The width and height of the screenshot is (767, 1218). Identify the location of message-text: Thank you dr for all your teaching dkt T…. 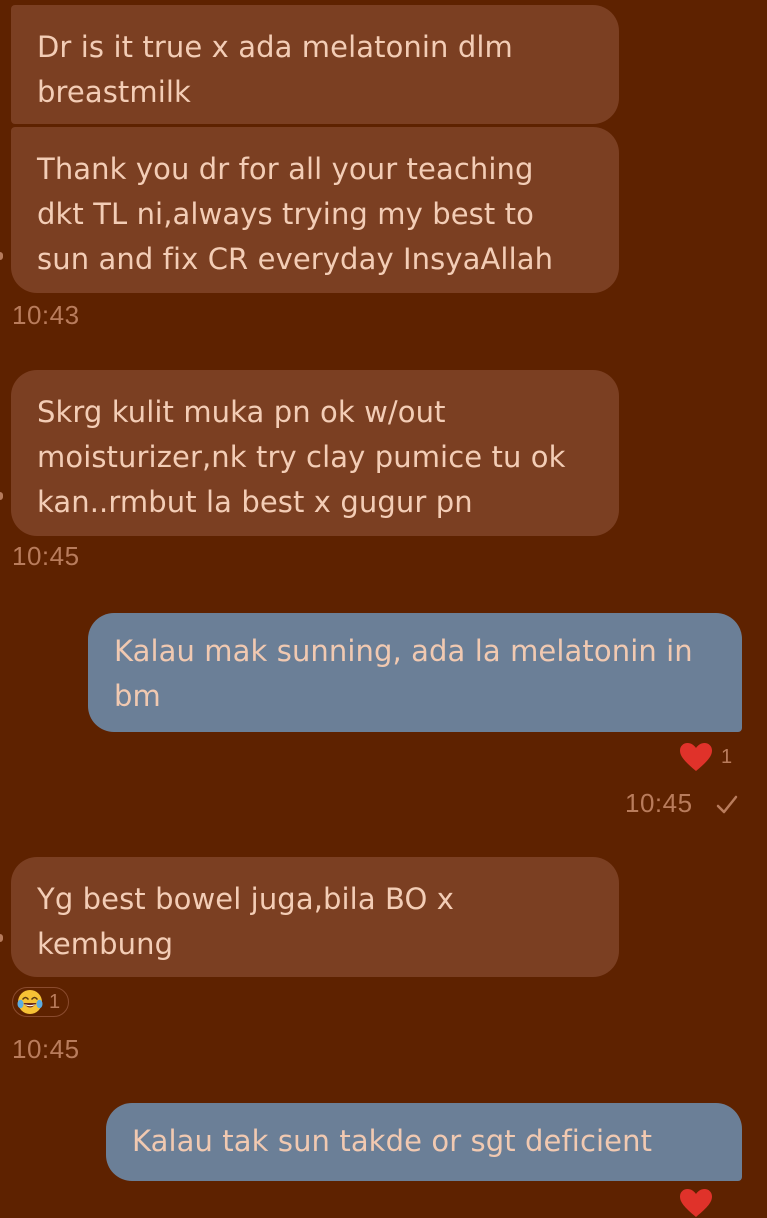
(295, 214).